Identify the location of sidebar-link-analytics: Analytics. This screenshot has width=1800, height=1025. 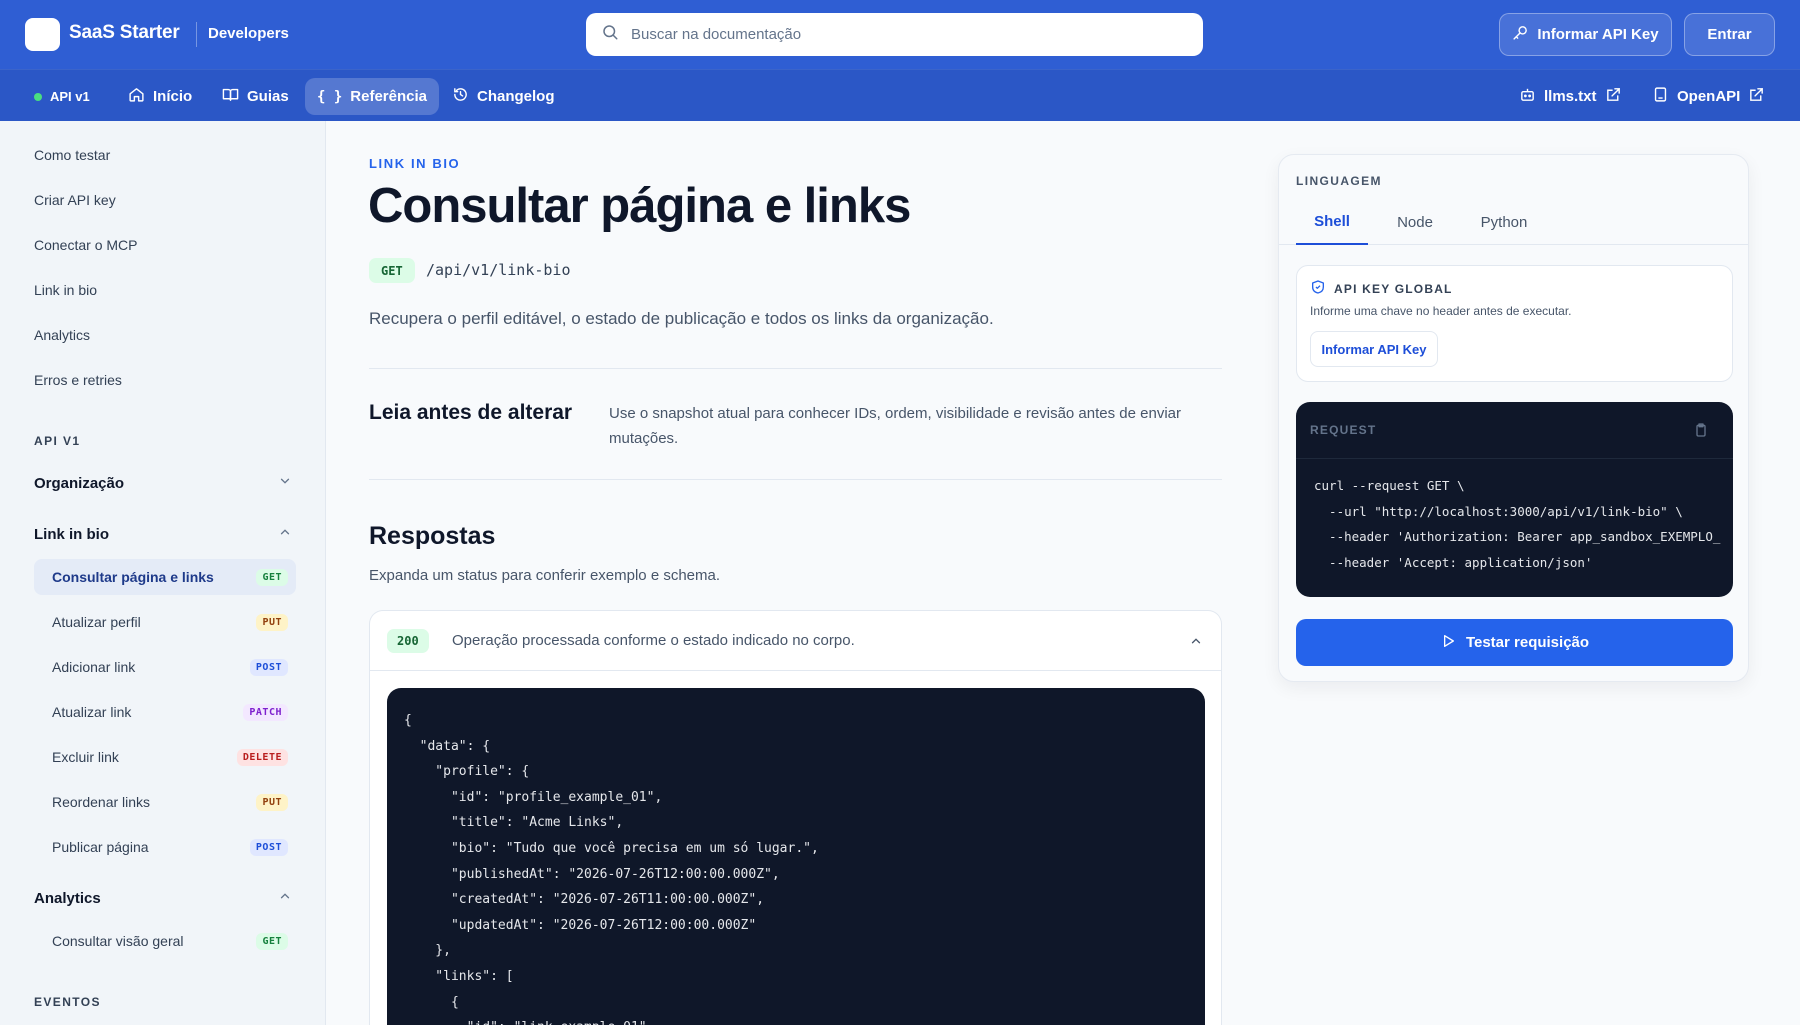
(62, 335).